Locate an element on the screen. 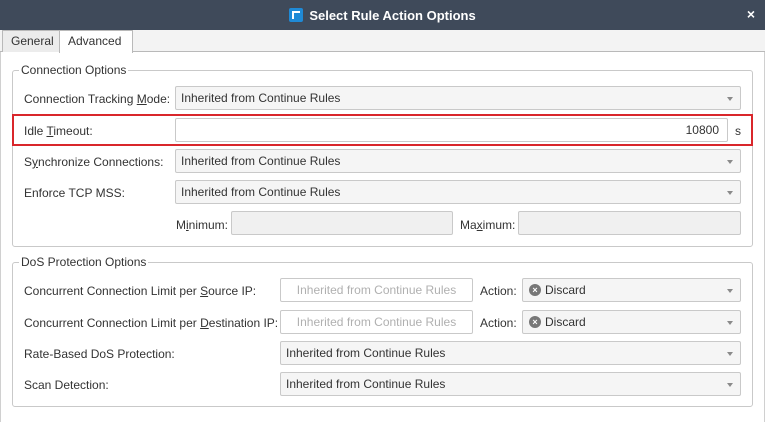  synchronize-label: Synchronize Connections: is located at coordinates (94, 162).